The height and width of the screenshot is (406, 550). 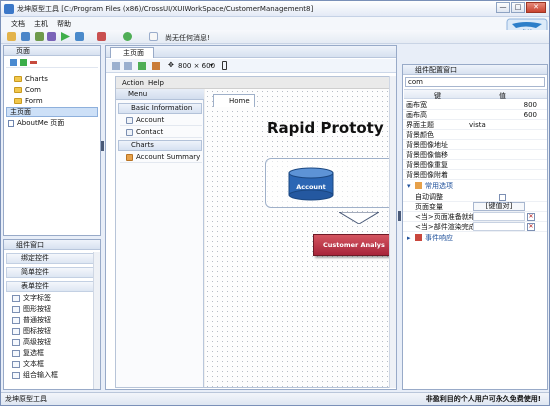 What do you see at coordinates (39, 36) in the screenshot?
I see `save-icon` at bounding box center [39, 36].